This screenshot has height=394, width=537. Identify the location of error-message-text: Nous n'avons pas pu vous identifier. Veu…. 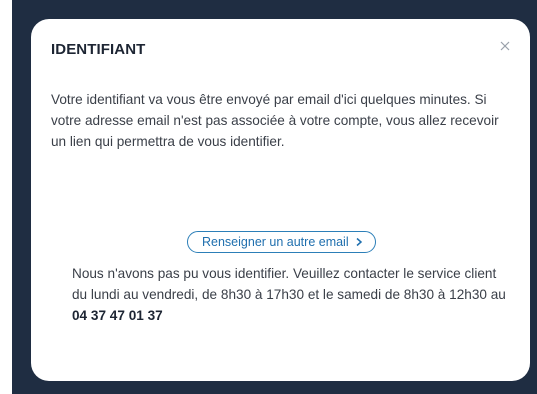
(289, 284).